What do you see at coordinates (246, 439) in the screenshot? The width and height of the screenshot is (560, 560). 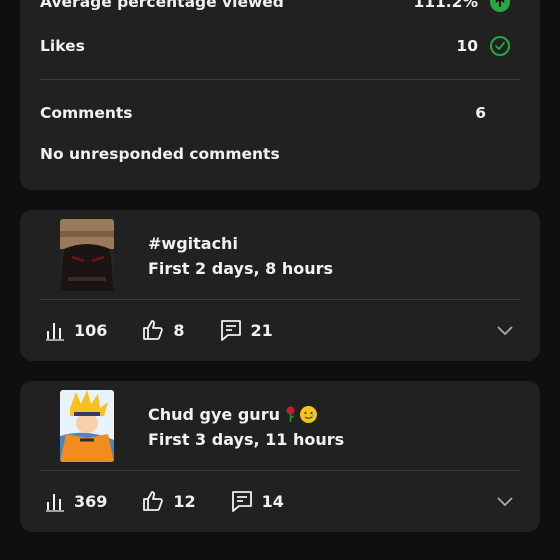 I see `video-time-window: First 3 days, 11 hours` at bounding box center [246, 439].